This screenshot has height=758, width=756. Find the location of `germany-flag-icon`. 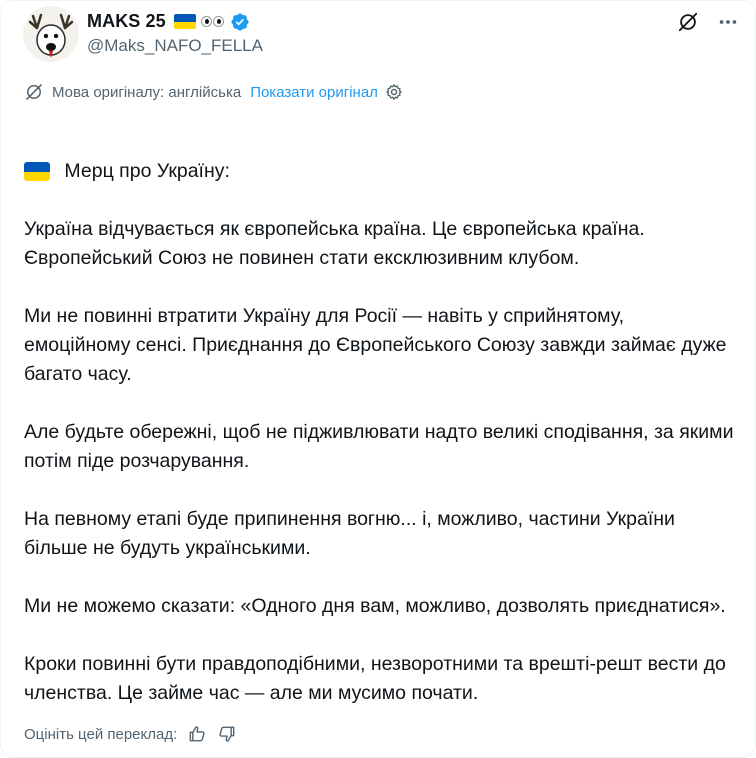

germany-flag-icon is located at coordinates (37, 118).